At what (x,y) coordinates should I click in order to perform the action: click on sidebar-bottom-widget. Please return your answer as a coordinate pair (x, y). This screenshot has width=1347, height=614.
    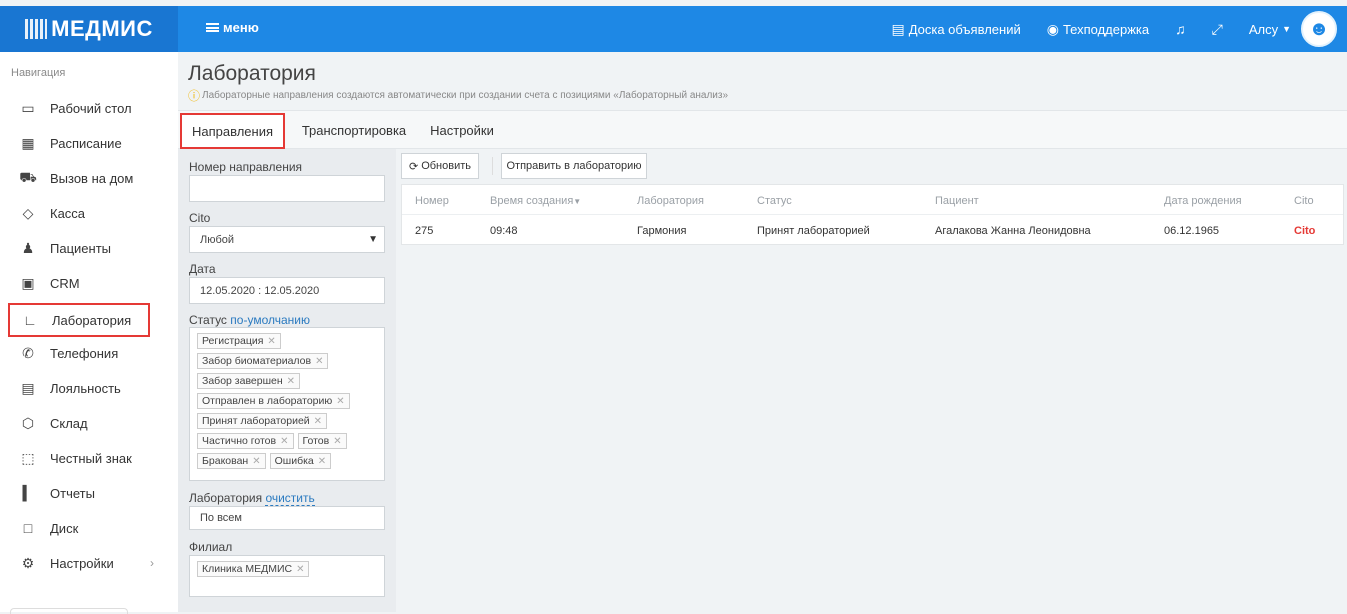
    Looking at the image, I should click on (69, 611).